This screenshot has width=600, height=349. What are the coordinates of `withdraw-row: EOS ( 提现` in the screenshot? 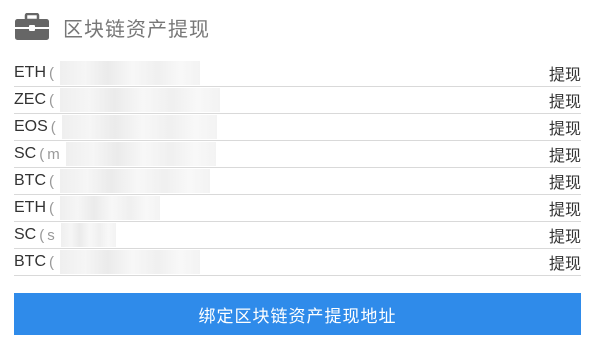 It's located at (297, 127).